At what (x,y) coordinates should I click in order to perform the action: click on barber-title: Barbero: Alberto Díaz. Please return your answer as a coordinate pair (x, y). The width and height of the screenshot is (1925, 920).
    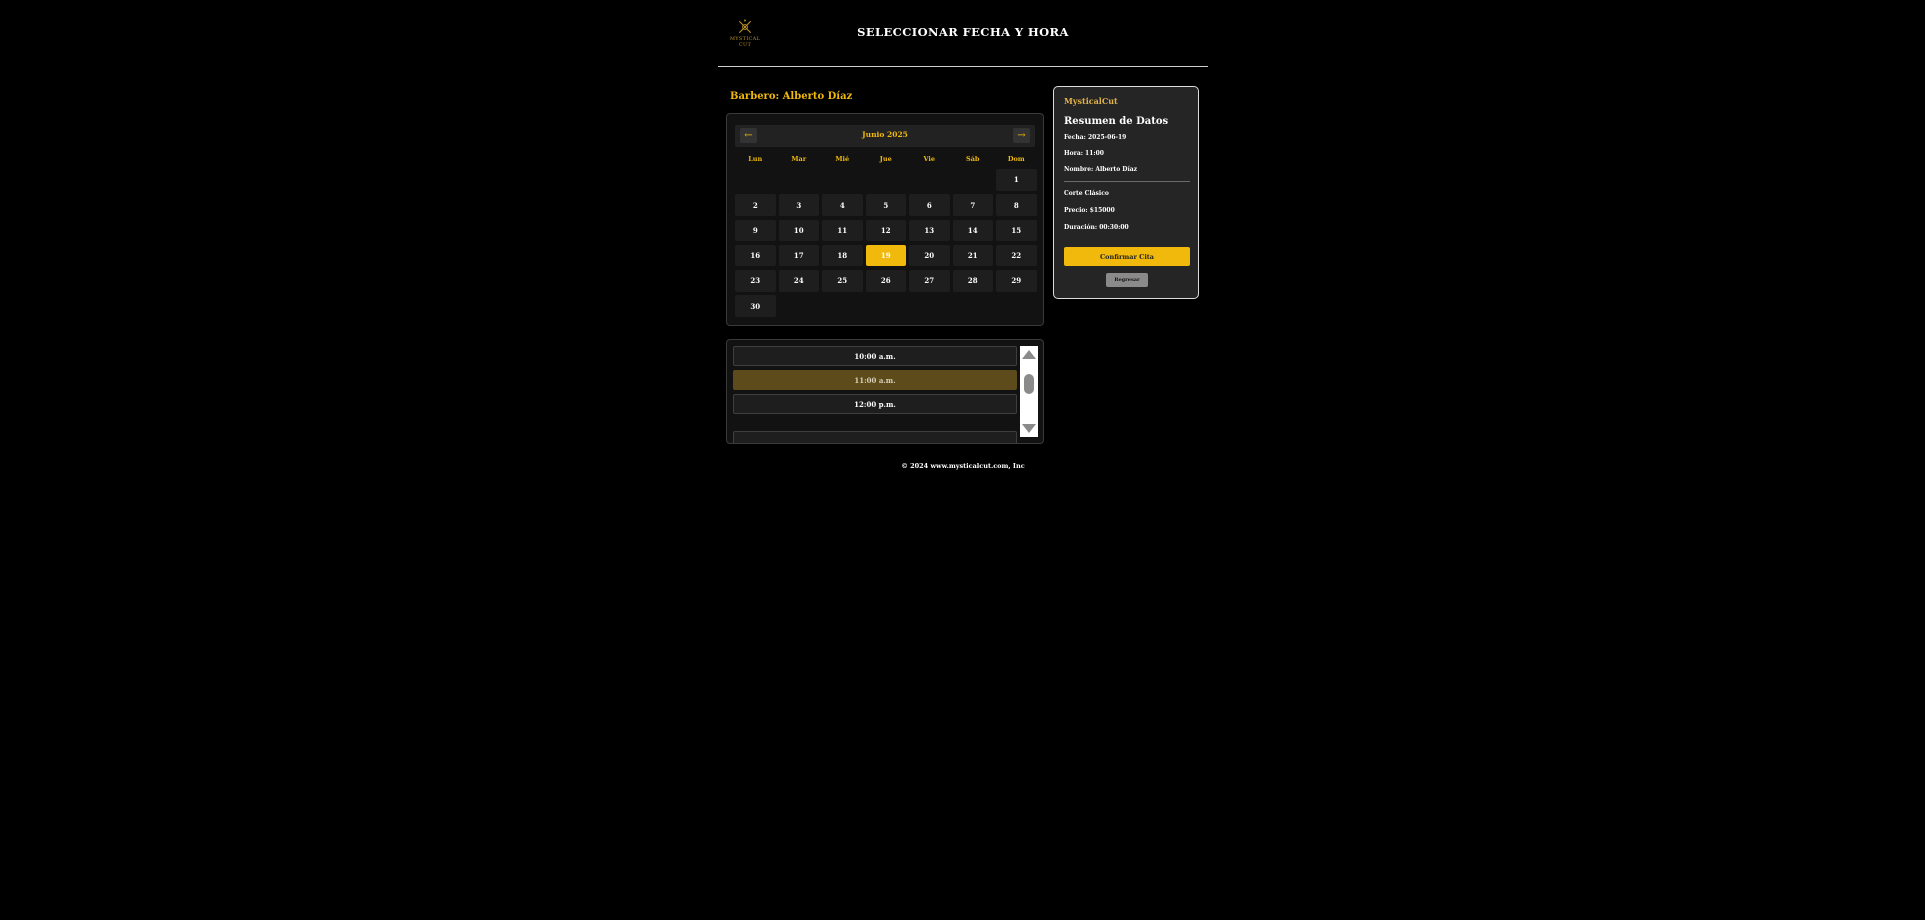
    Looking at the image, I should click on (791, 96).